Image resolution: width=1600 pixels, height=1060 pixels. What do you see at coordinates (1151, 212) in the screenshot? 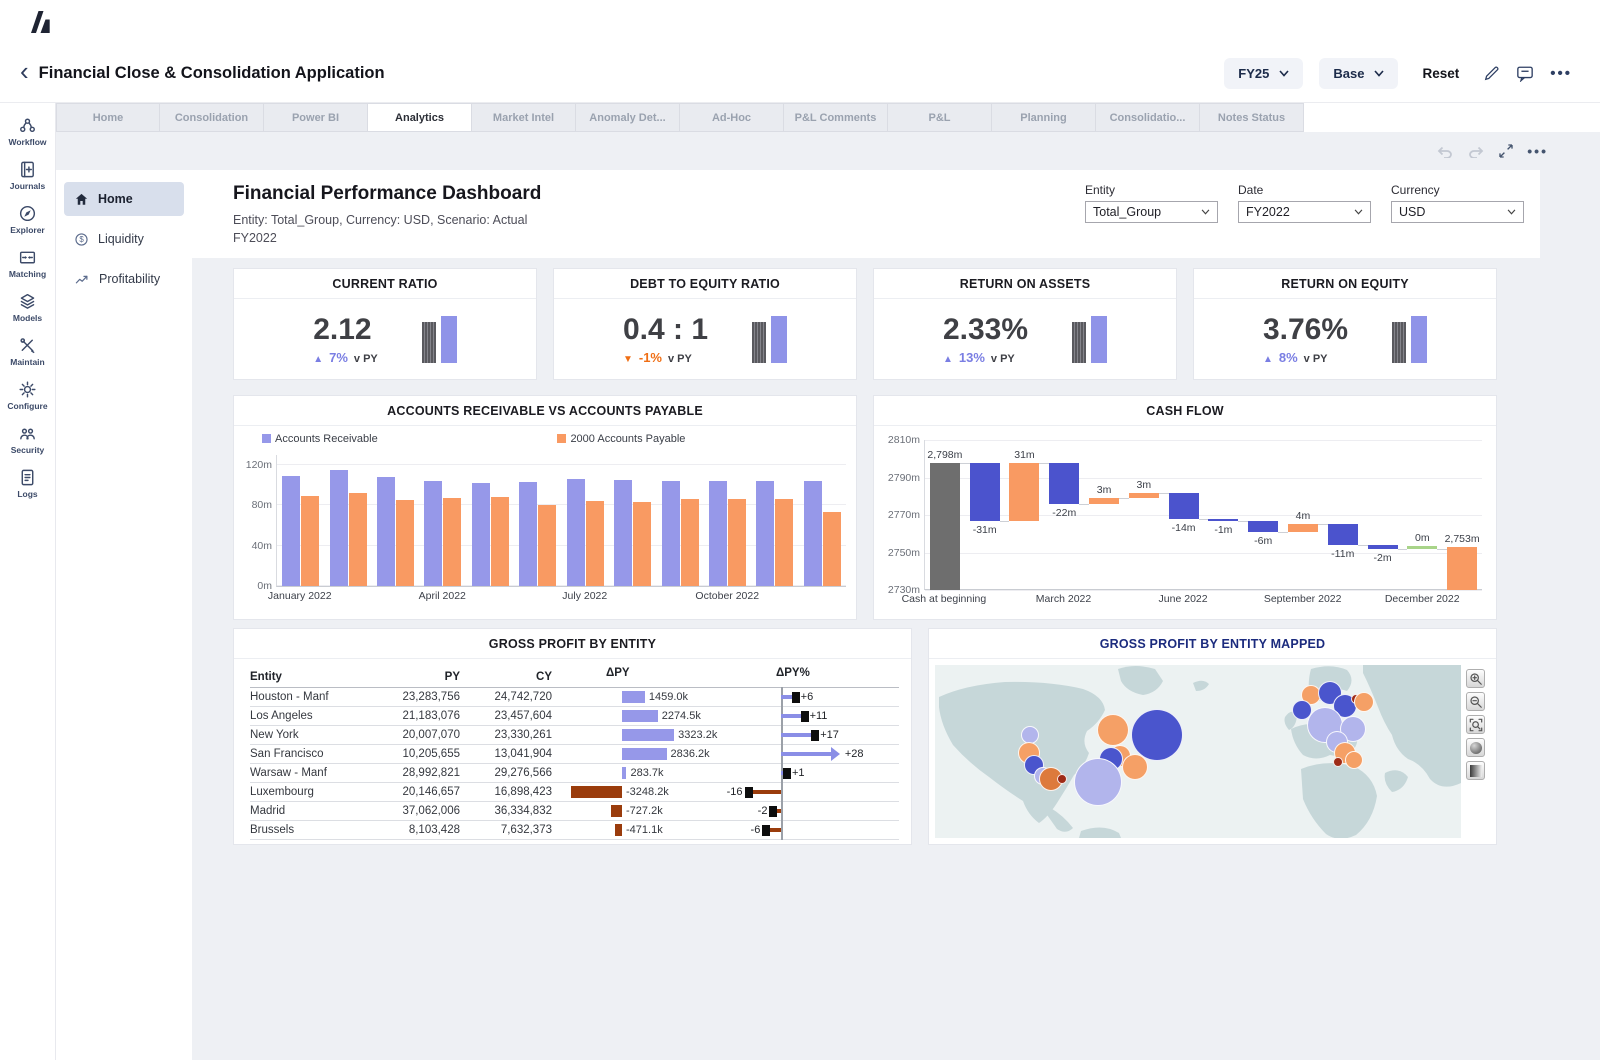
I see `entity-select: Total_Group` at bounding box center [1151, 212].